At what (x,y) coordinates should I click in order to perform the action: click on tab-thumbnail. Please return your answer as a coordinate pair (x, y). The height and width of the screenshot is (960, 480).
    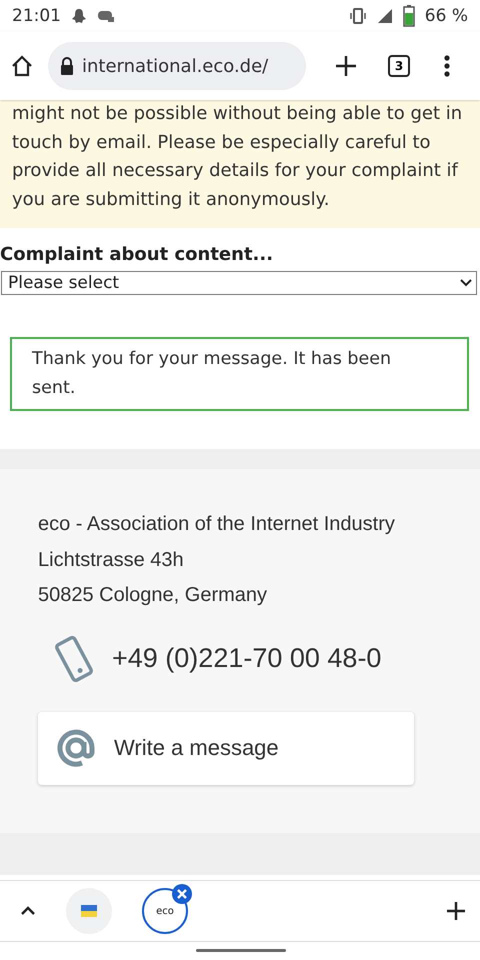
    Looking at the image, I should click on (89, 911).